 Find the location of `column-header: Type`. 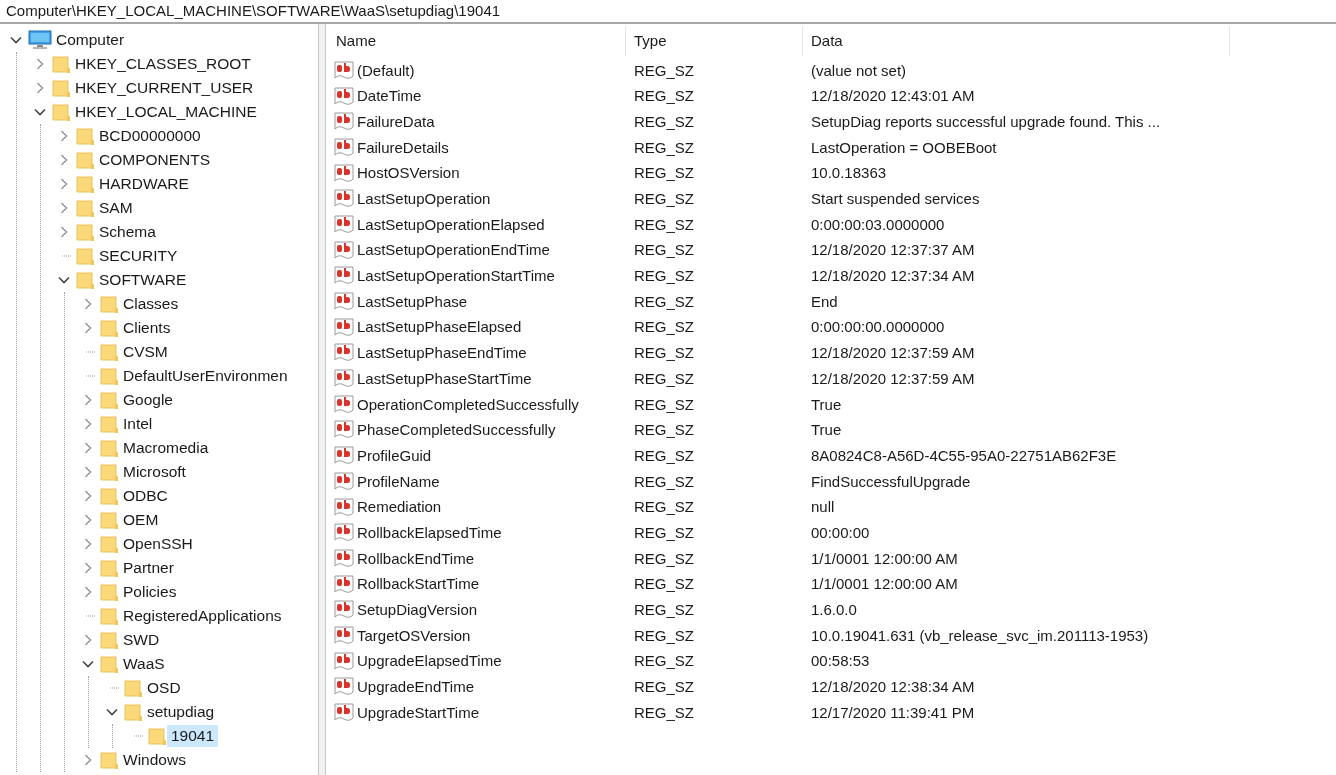

column-header: Type is located at coordinates (714, 41).